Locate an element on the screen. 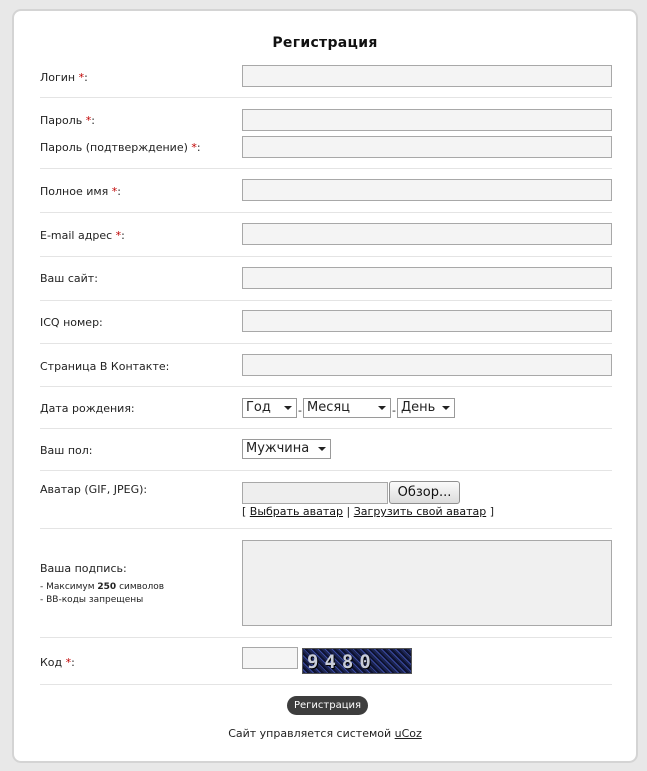 The image size is (647, 771). site-label: Ваш сайт: is located at coordinates (69, 278).